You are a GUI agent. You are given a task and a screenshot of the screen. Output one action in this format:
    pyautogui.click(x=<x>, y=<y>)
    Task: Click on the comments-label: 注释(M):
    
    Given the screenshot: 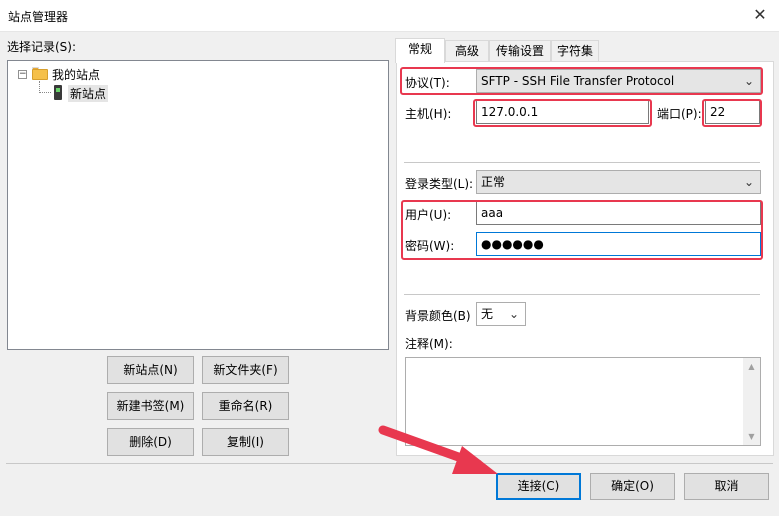 What is the action you would take?
    pyautogui.click(x=429, y=344)
    